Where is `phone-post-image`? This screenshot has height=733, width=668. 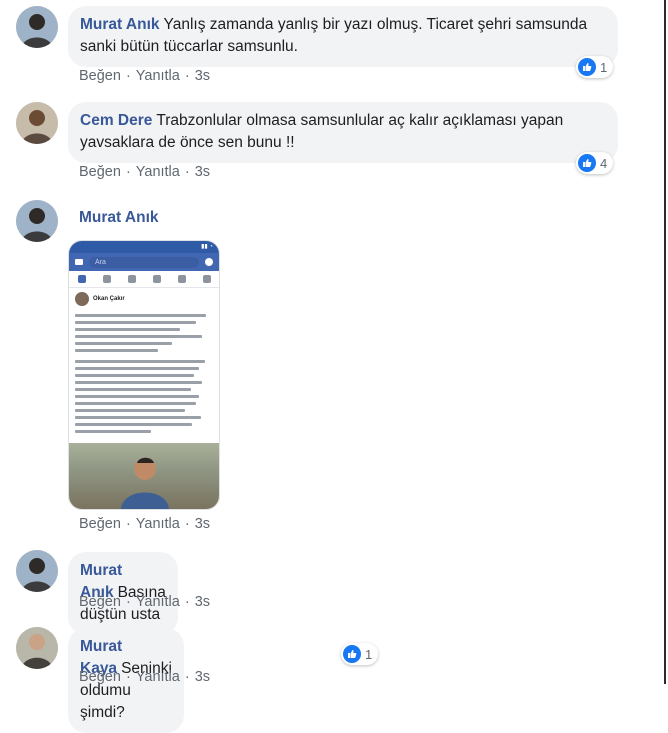 phone-post-image is located at coordinates (144, 476).